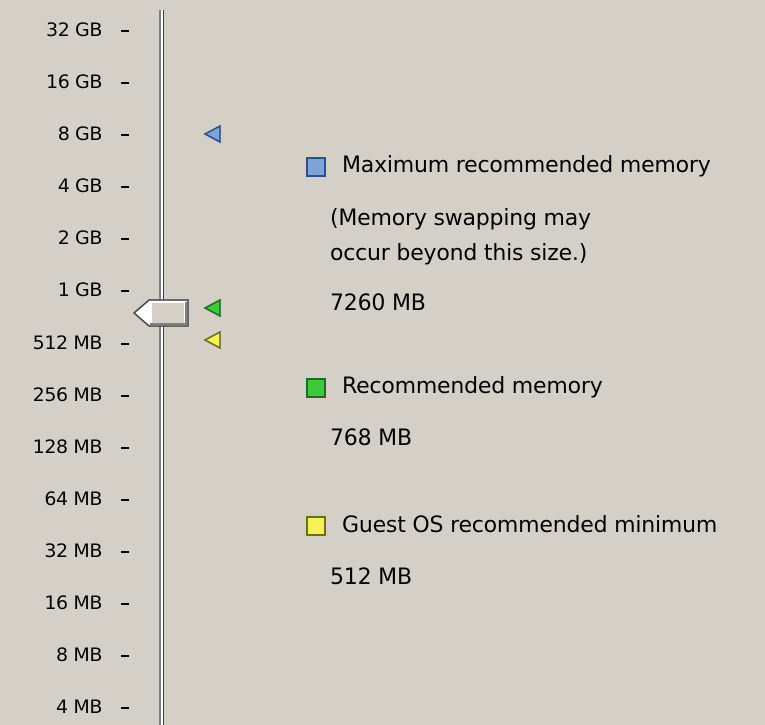  Describe the element at coordinates (526, 165) in the screenshot. I see `maximum-memory-label: Maximum recommended memory` at that location.